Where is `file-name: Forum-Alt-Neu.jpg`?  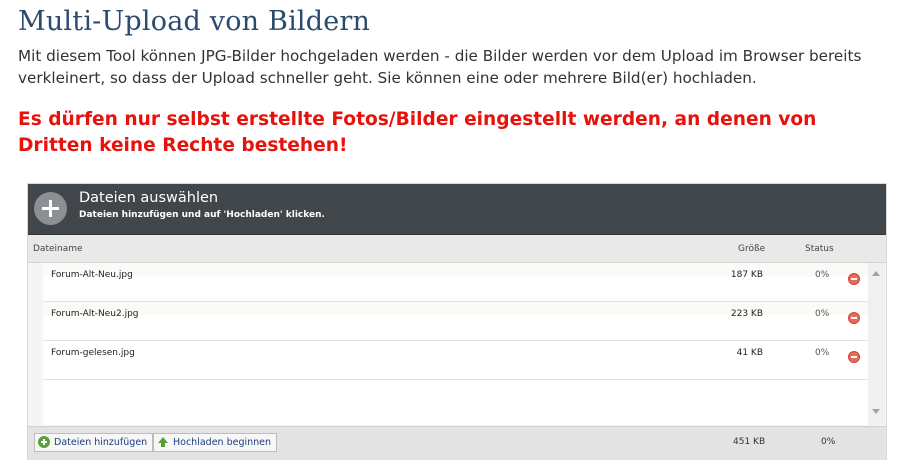 file-name: Forum-Alt-Neu.jpg is located at coordinates (92, 275).